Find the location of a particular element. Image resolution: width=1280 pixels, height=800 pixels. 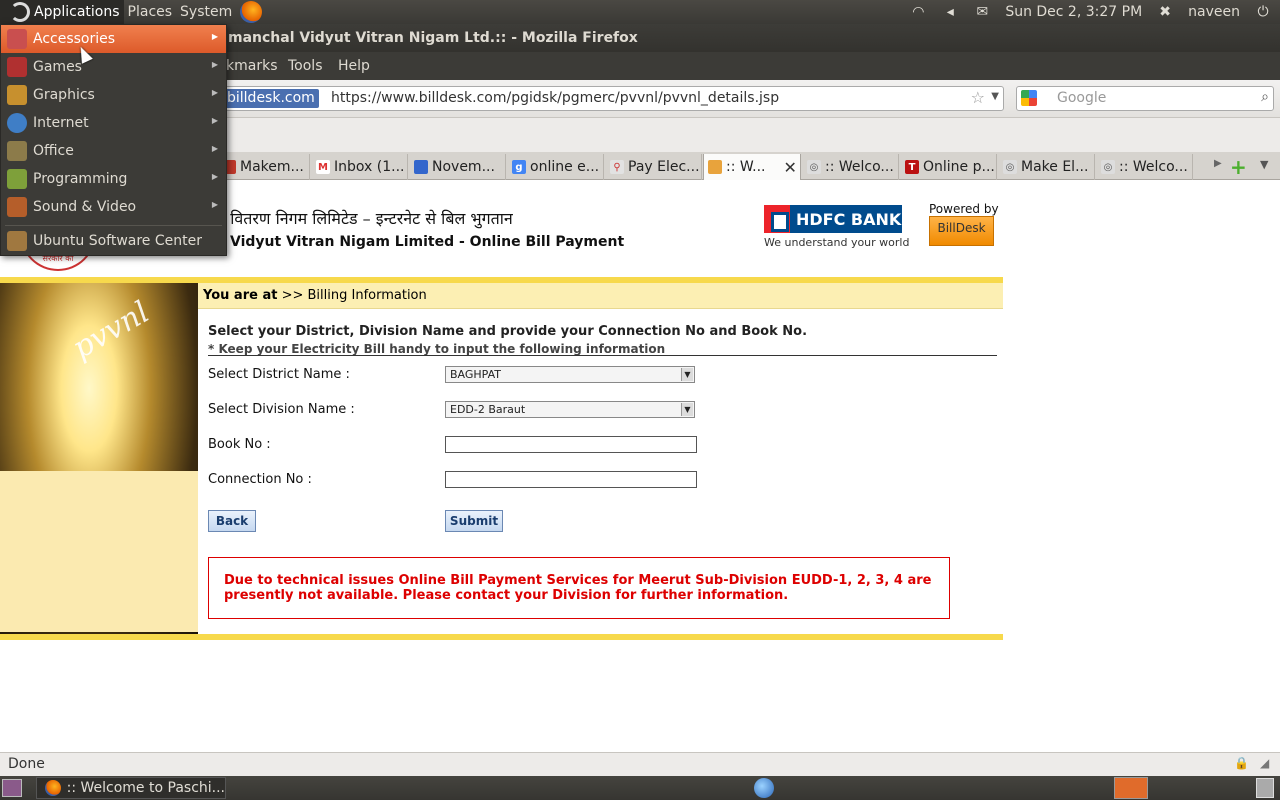

submit-button: Submit is located at coordinates (474, 521).